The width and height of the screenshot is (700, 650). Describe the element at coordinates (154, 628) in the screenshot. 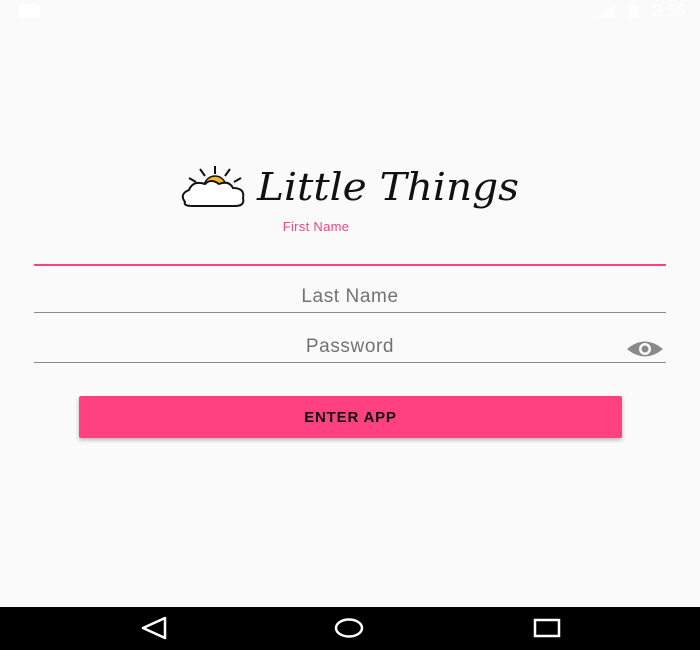

I see `back-icon` at that location.